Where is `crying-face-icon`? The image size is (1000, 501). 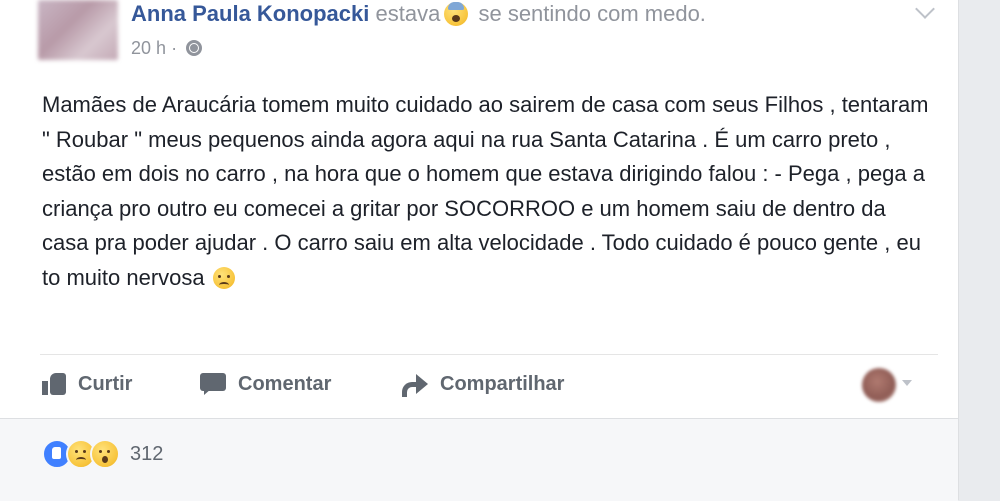 crying-face-icon is located at coordinates (223, 277).